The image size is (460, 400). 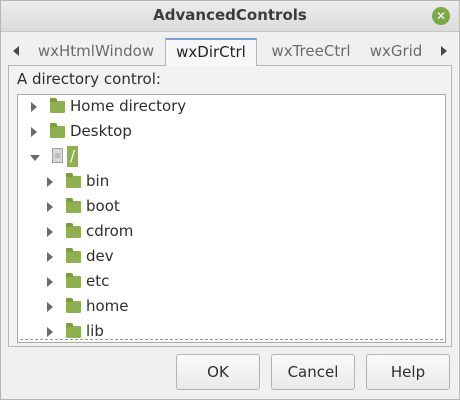 What do you see at coordinates (103, 206) in the screenshot?
I see `tree-item-label: boot` at bounding box center [103, 206].